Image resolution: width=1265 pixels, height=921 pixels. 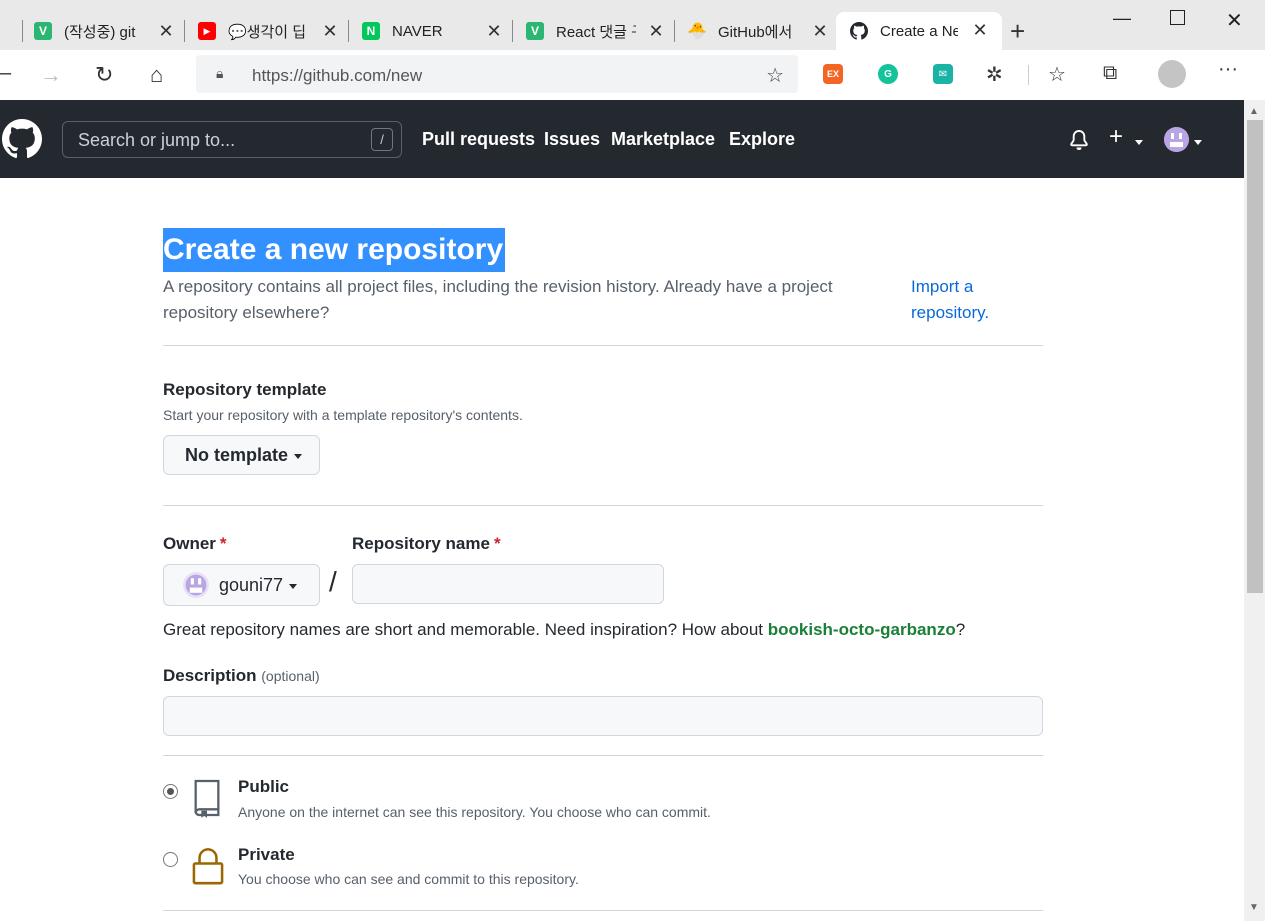 I want to click on browser-tab: V (작성중) git ✕, so click(x=104, y=31).